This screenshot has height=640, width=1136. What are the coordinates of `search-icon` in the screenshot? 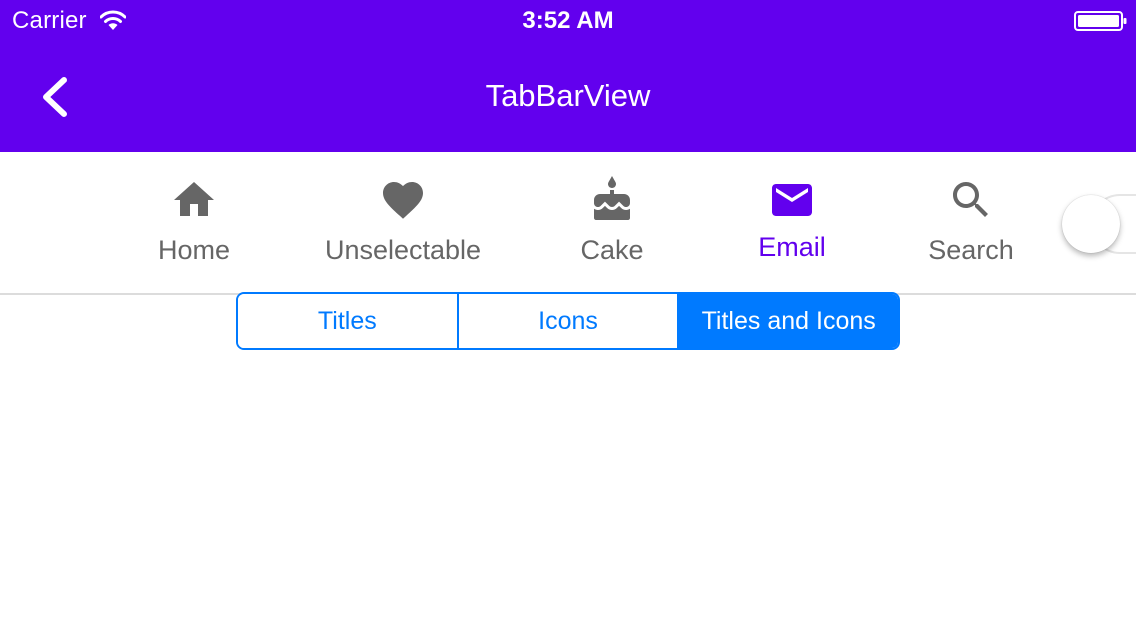 It's located at (970, 199).